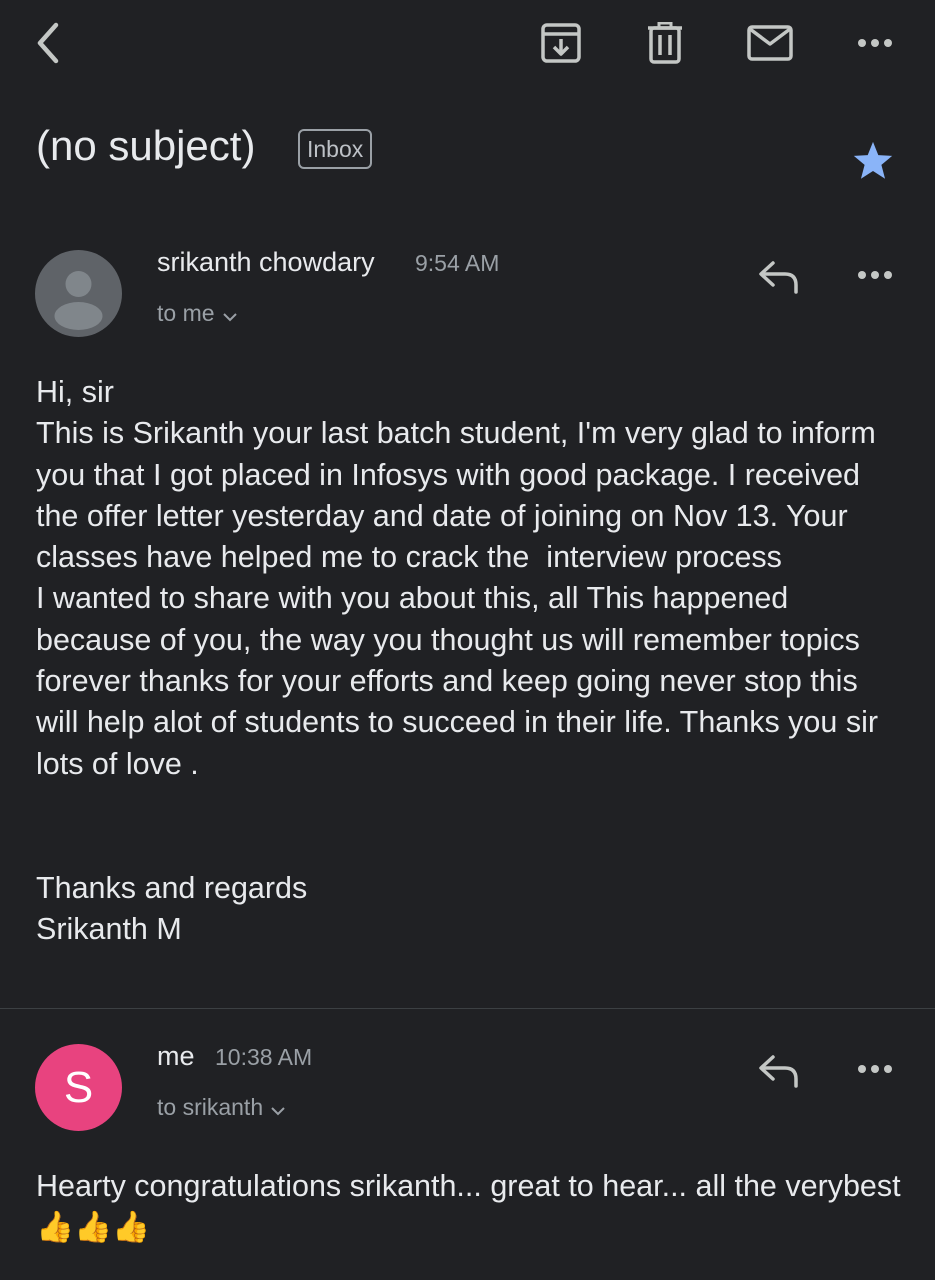  What do you see at coordinates (266, 262) in the screenshot?
I see `sender-name: srikanth chowdary` at bounding box center [266, 262].